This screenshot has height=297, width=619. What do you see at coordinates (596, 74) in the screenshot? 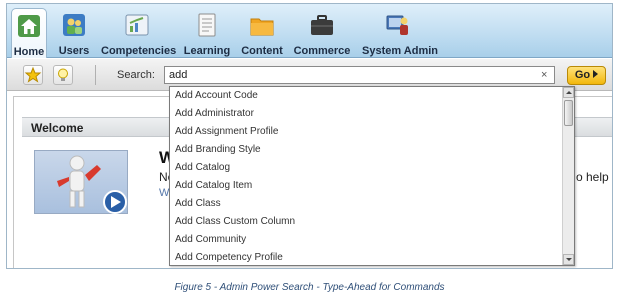
I see `play-arrow-icon` at bounding box center [596, 74].